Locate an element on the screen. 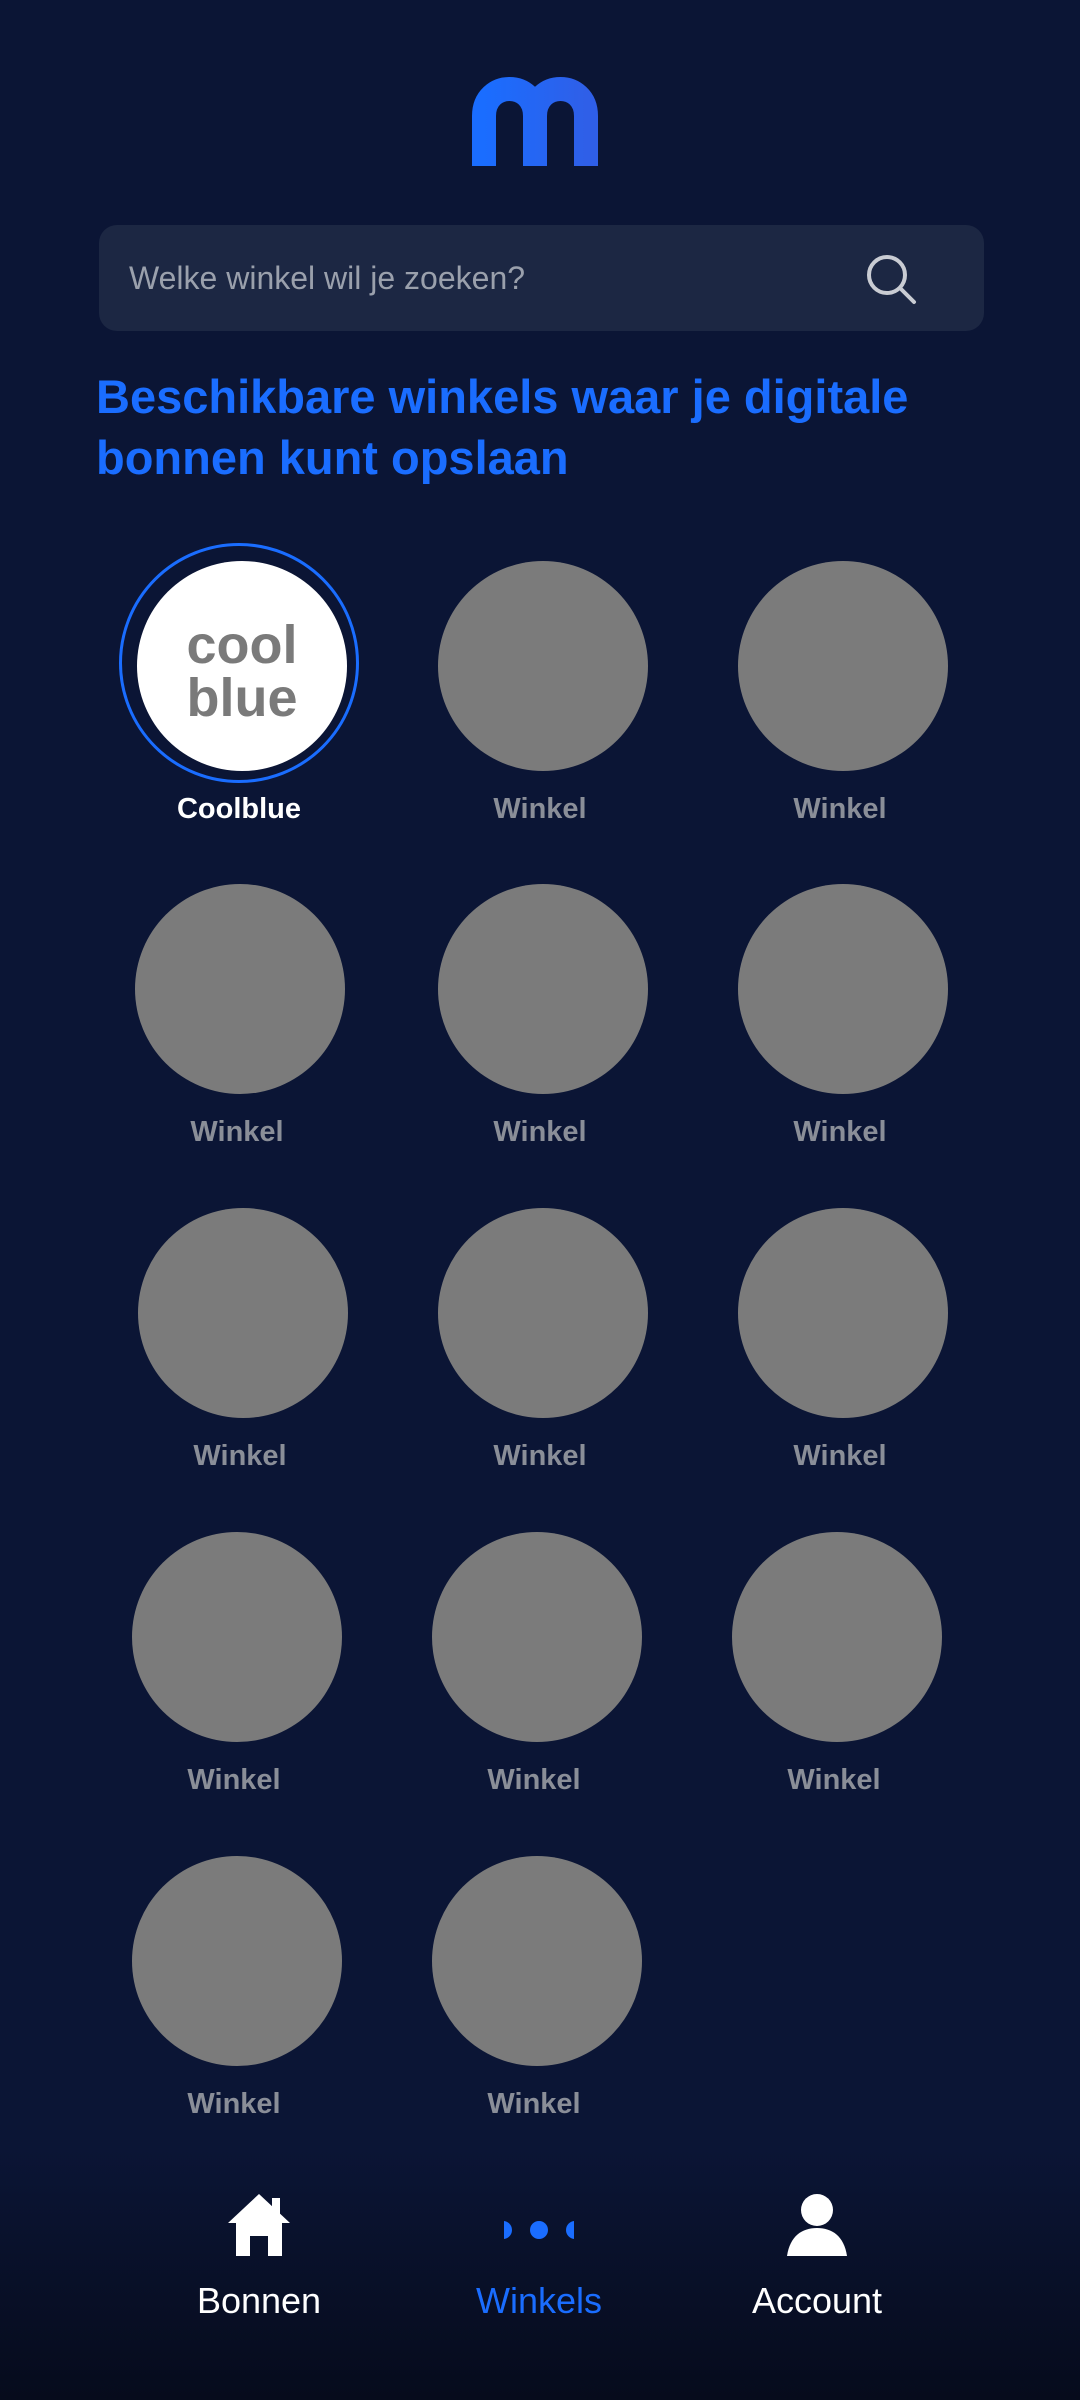 Image resolution: width=1080 pixels, height=2400 pixels. bottom-navigation: Bonnen Winkels Account is located at coordinates (540, 2275).